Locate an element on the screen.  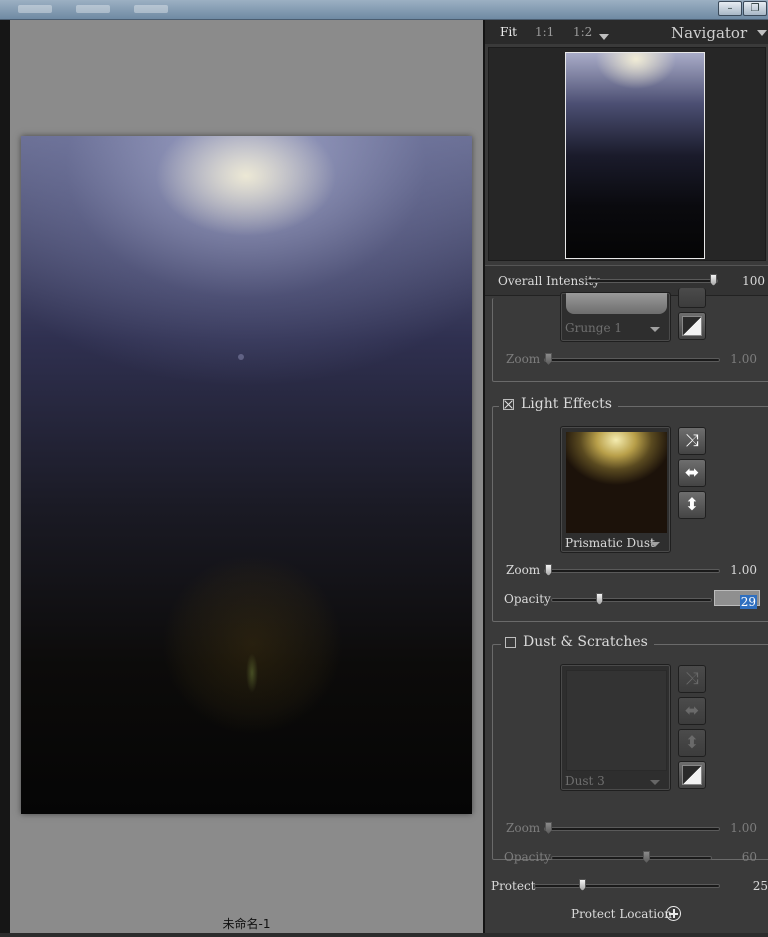
dust-scratches-header: Dust & Scratches is located at coordinates (577, 642).